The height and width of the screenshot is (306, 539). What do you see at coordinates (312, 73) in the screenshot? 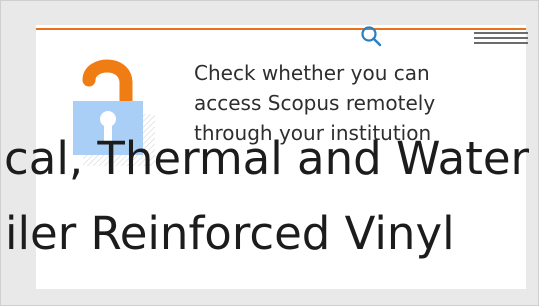
I see `promo-line-1: Check whether you can` at bounding box center [312, 73].